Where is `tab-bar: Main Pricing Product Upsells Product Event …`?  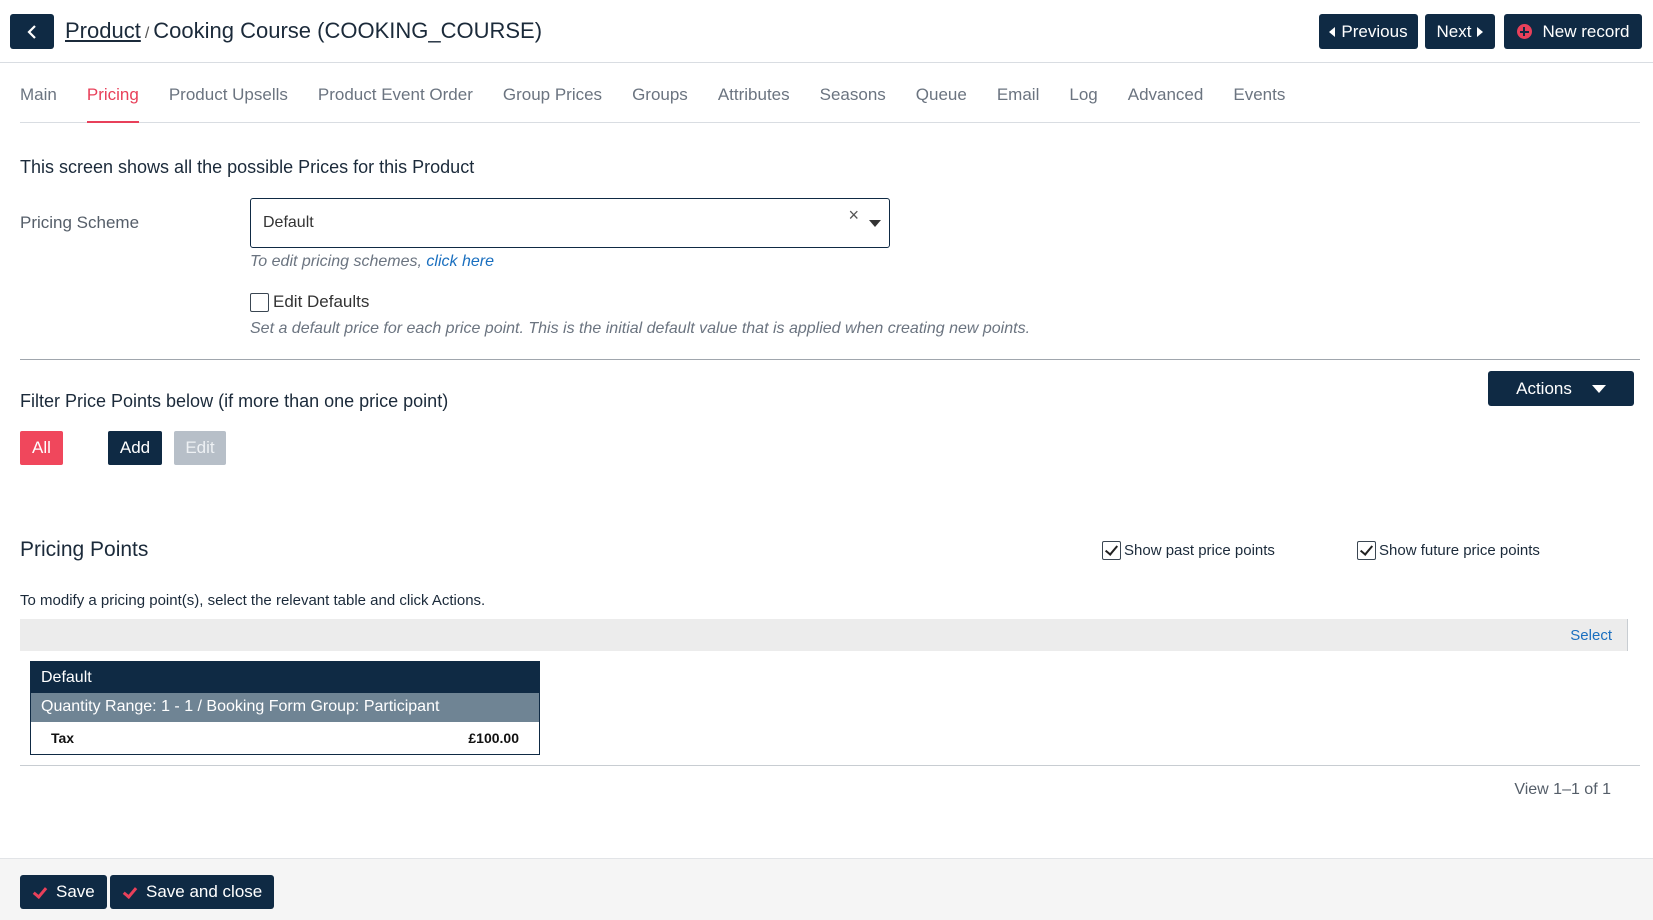
tab-bar: Main Pricing Product Upsells Product Event … is located at coordinates (830, 104).